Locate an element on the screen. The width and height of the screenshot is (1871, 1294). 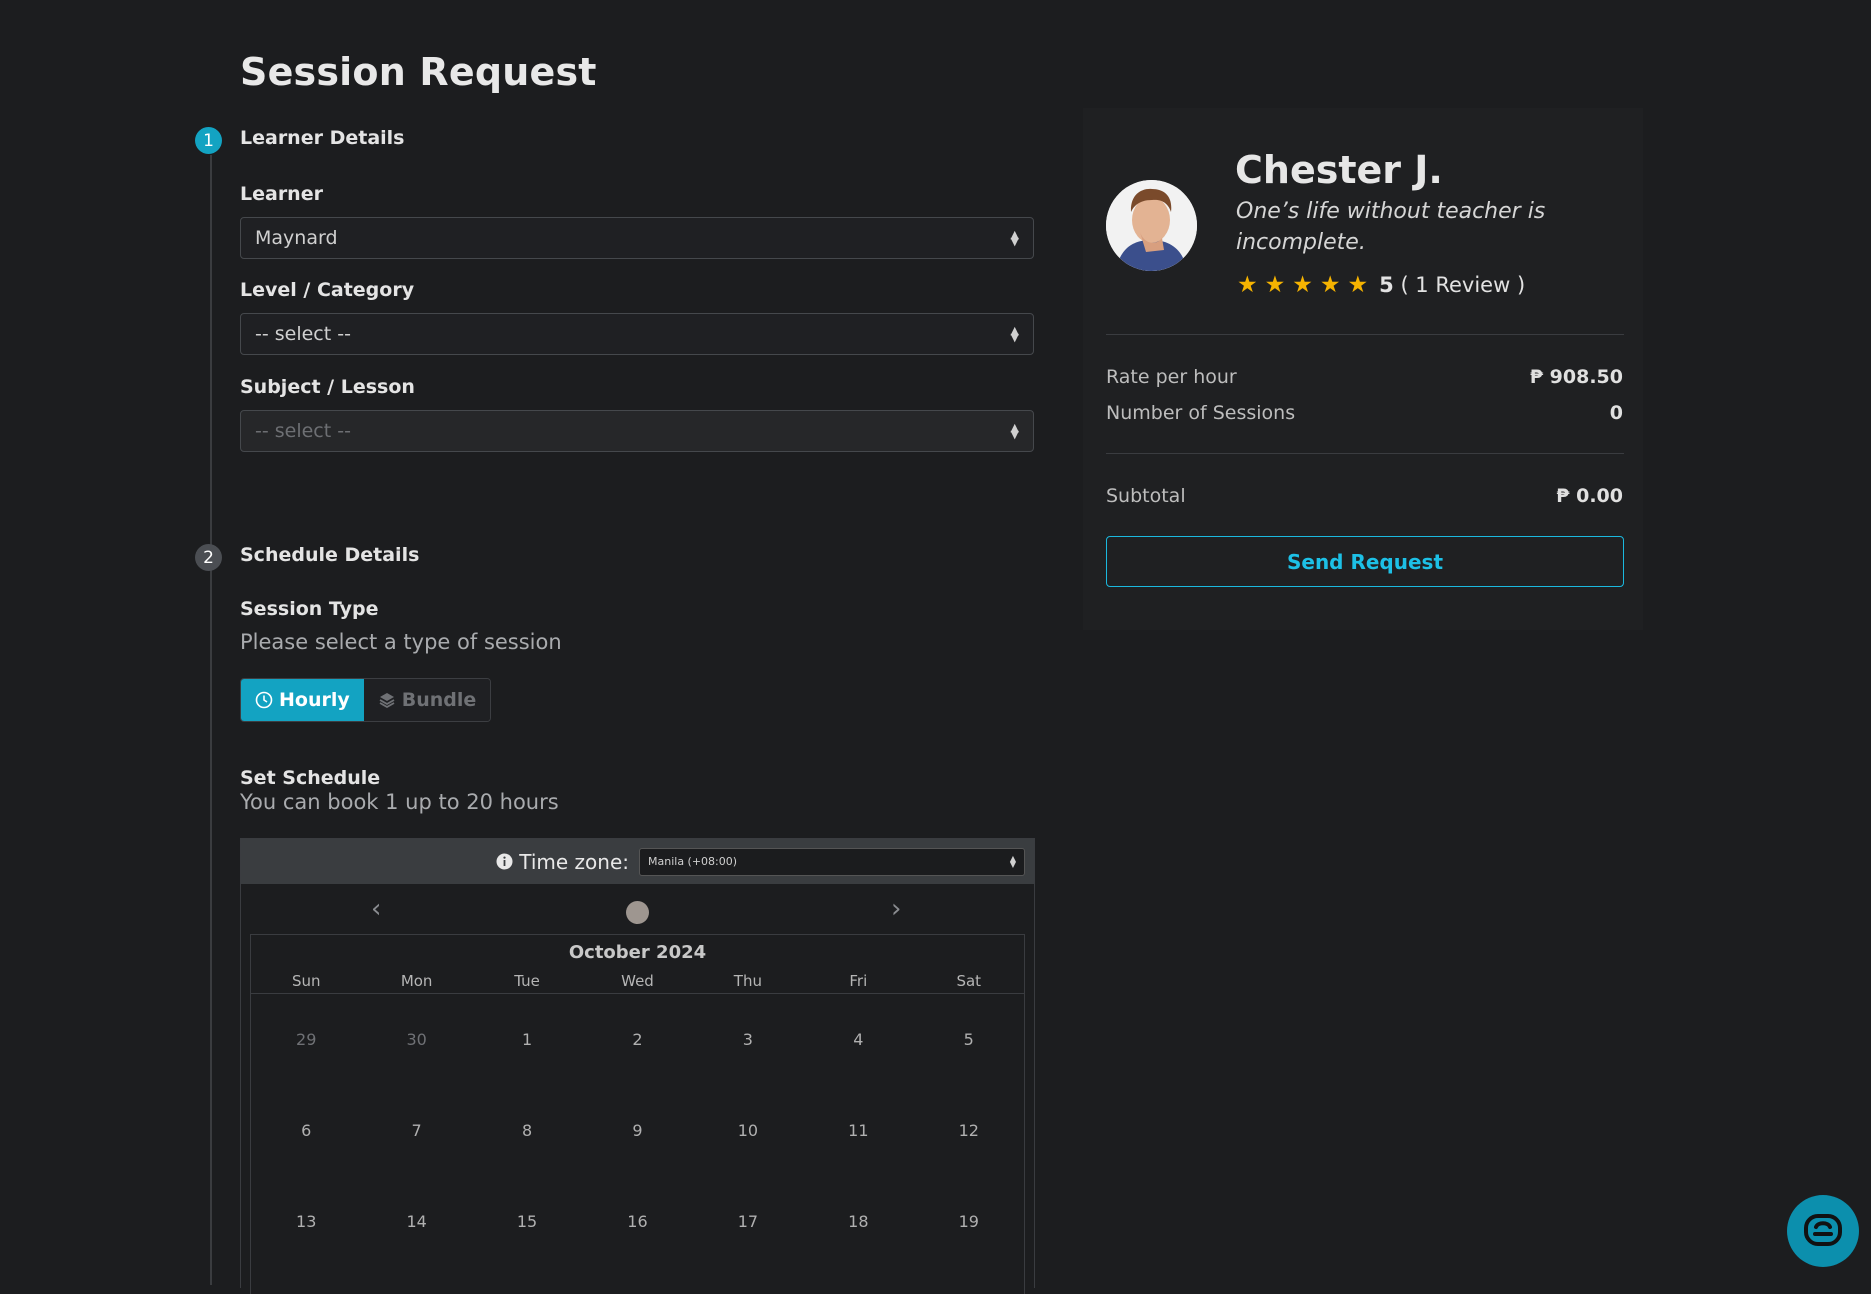
subject-select: -- select -- ▲ ▼ is located at coordinates (637, 431).